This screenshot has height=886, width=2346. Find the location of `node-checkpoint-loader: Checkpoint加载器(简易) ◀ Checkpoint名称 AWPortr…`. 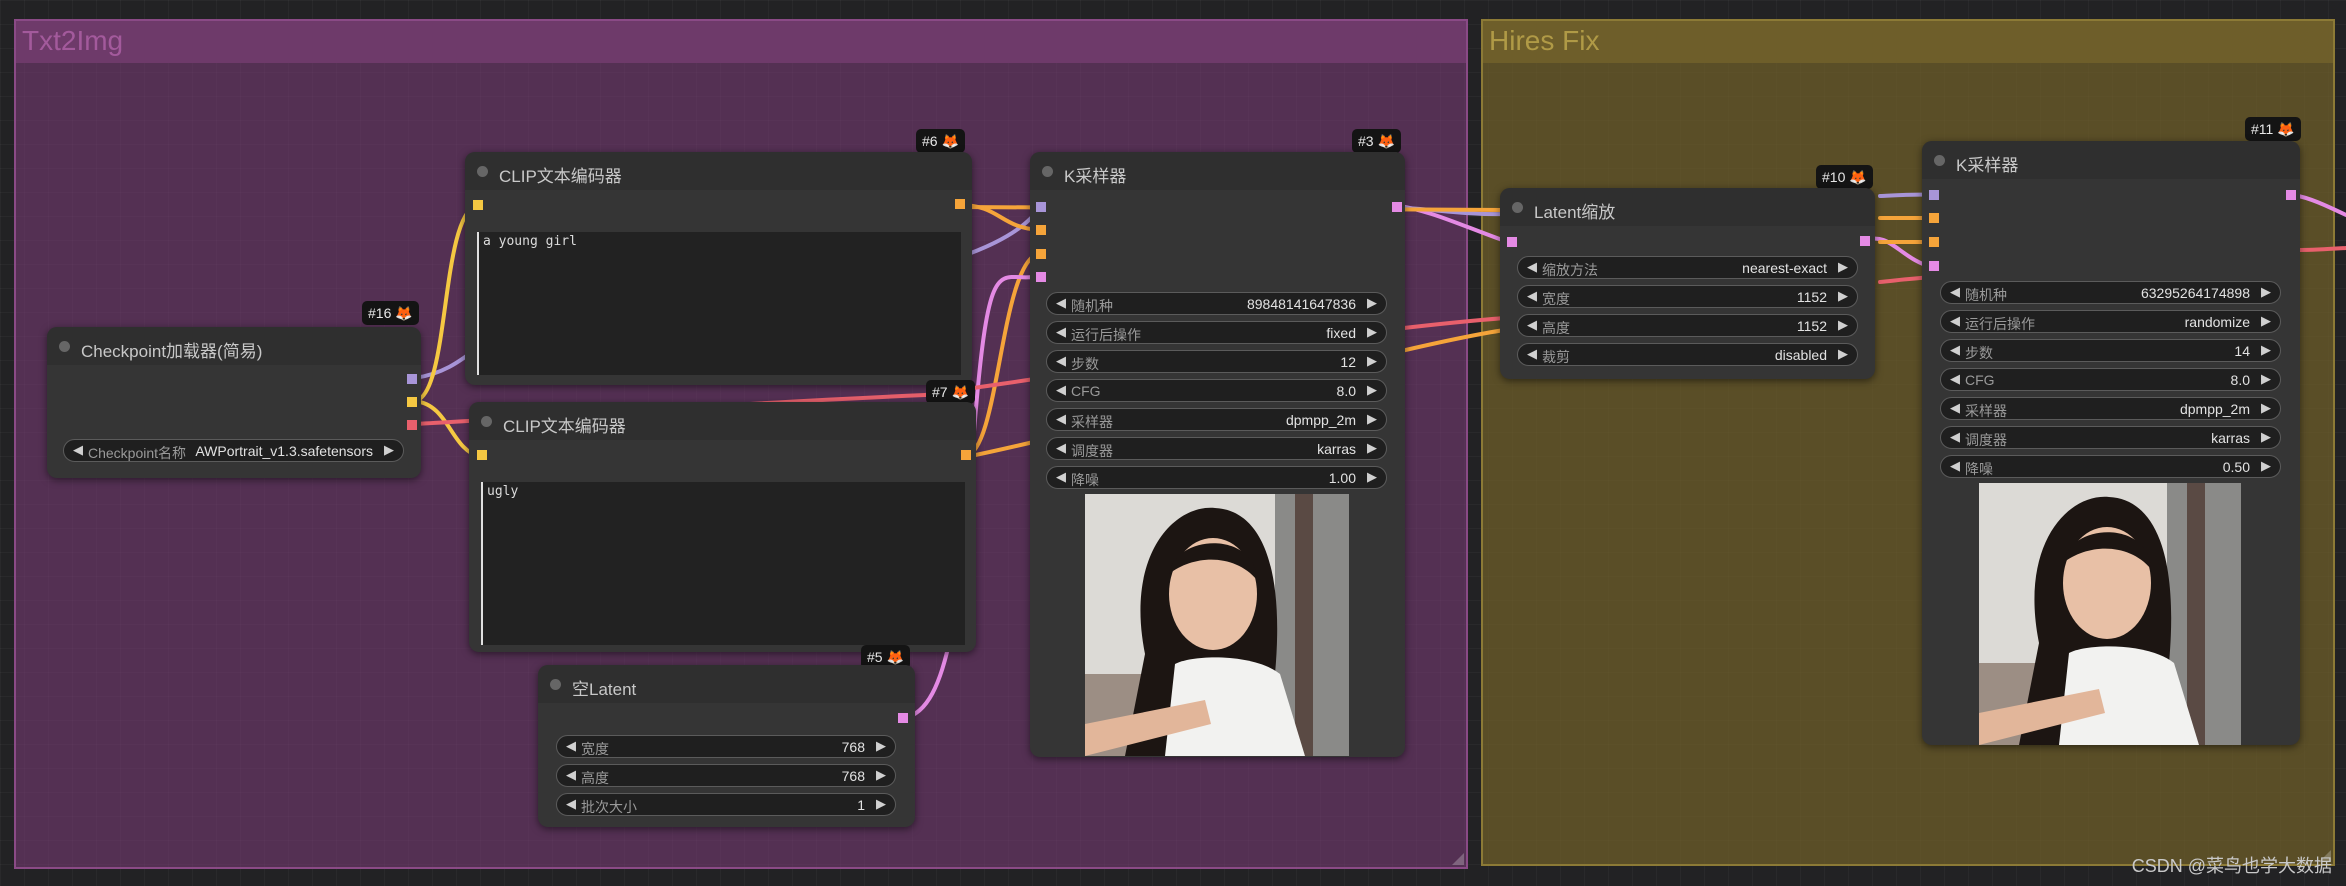

node-checkpoint-loader: Checkpoint加载器(简易) ◀ Checkpoint名称 AWPortr… is located at coordinates (234, 402).